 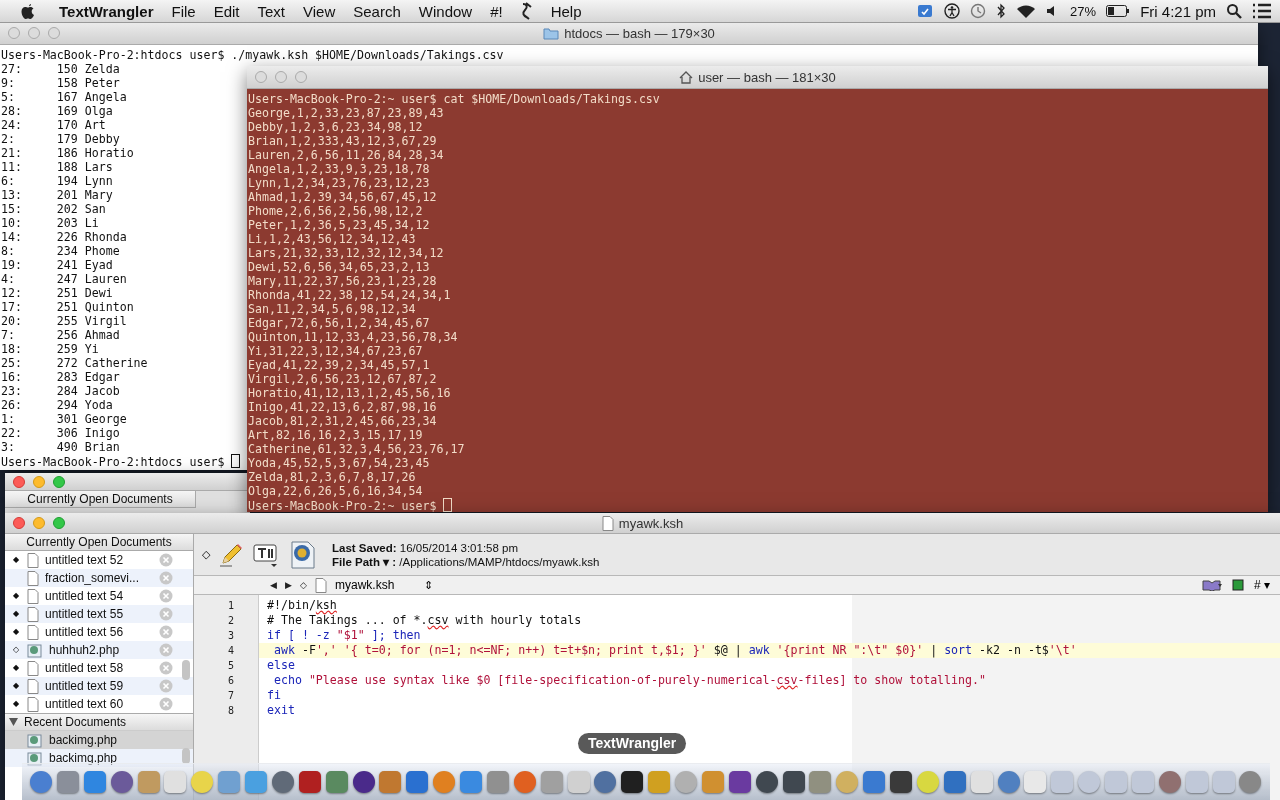 What do you see at coordinates (1238, 585) in the screenshot?
I see `square-icon` at bounding box center [1238, 585].